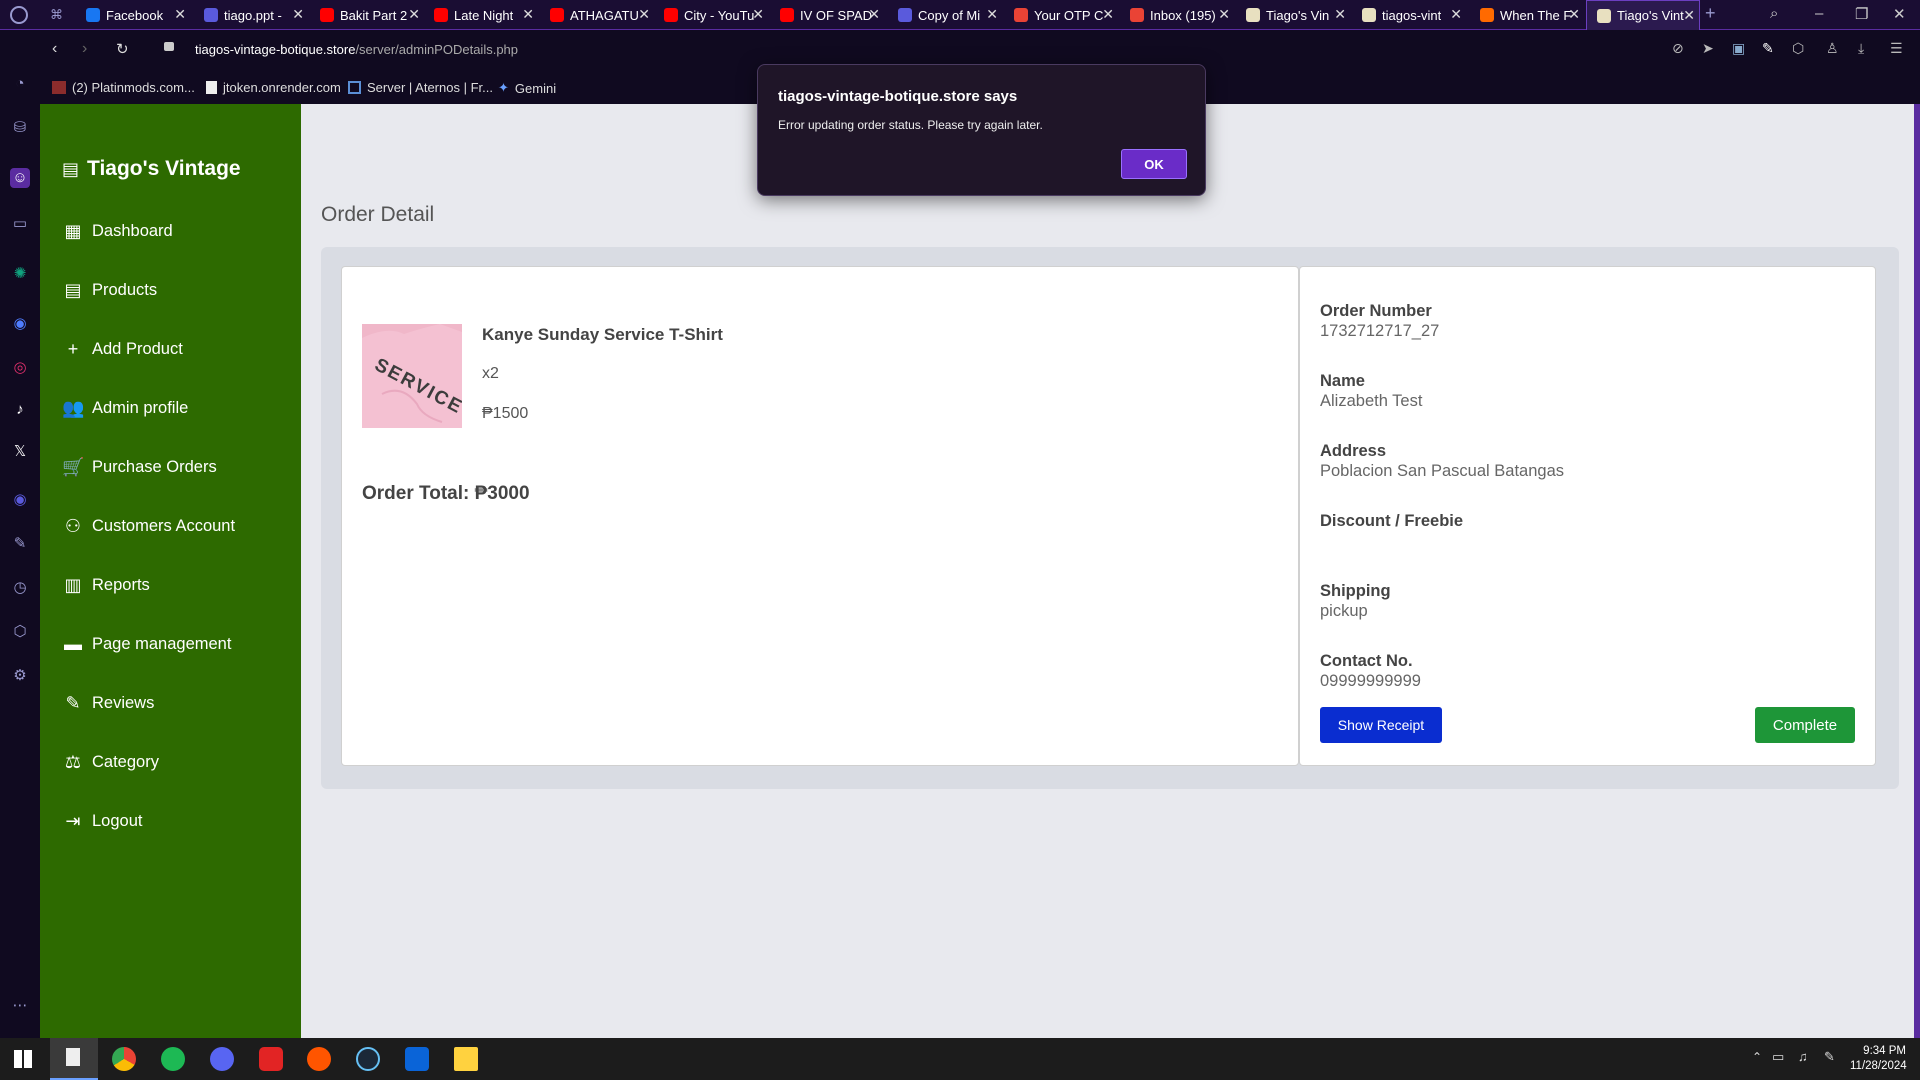 The height and width of the screenshot is (1080, 1920). Describe the element at coordinates (108, 703) in the screenshot. I see `sidebar-item-reviews: ✎ Reviews` at that location.